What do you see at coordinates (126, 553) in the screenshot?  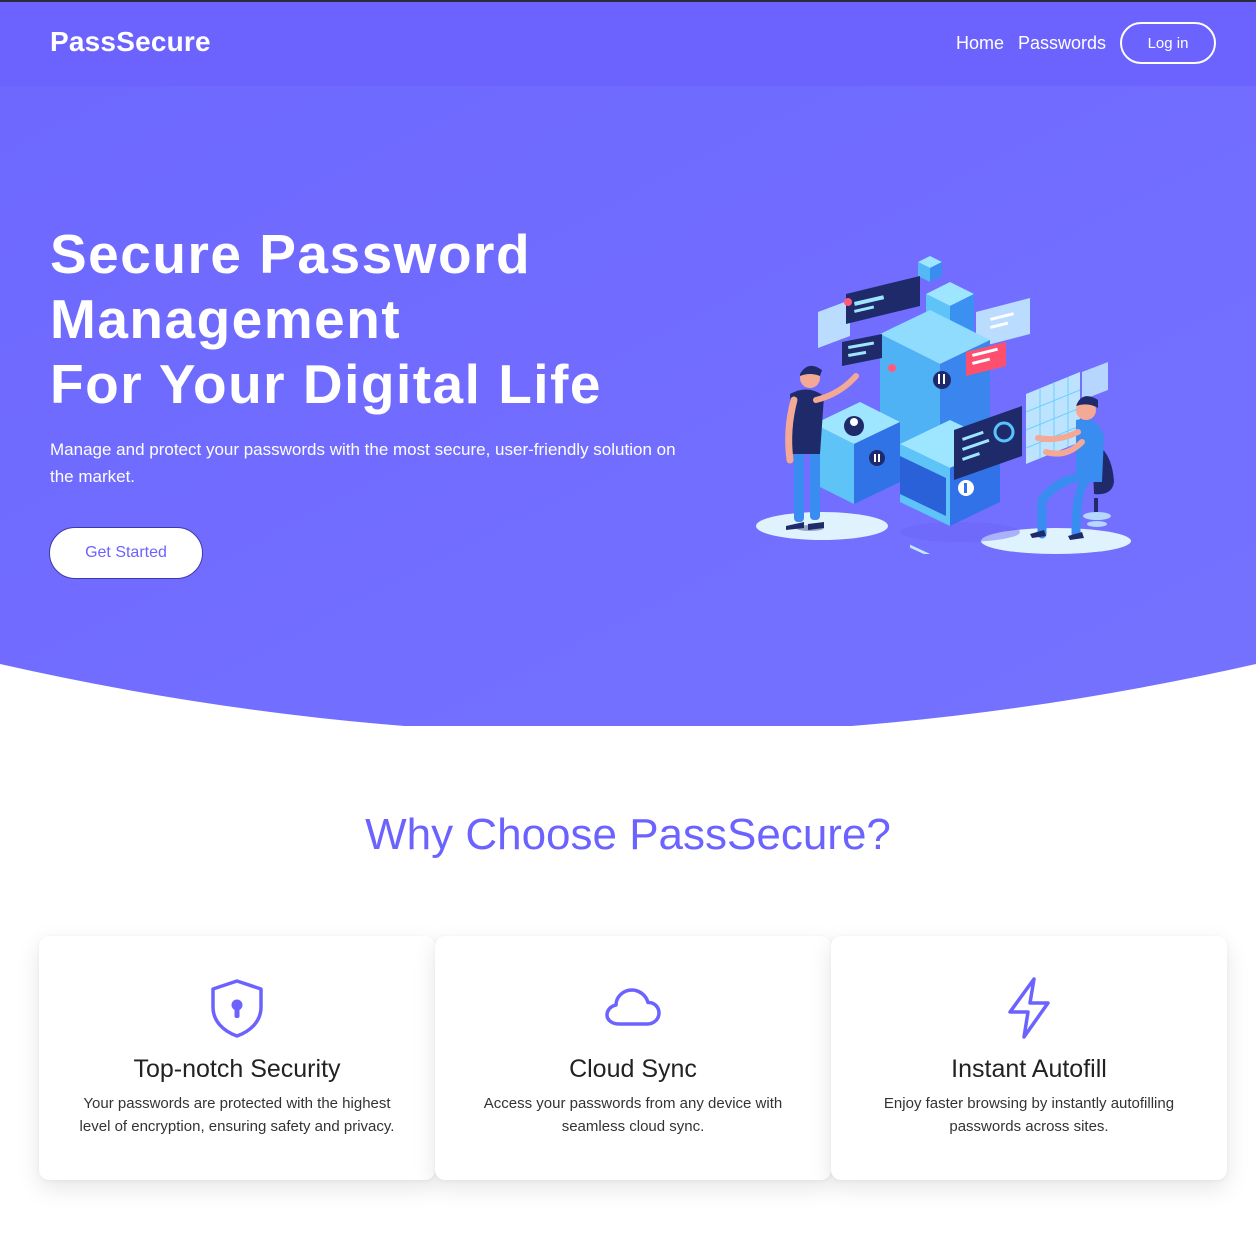 I see `get-started-button: Get Started` at bounding box center [126, 553].